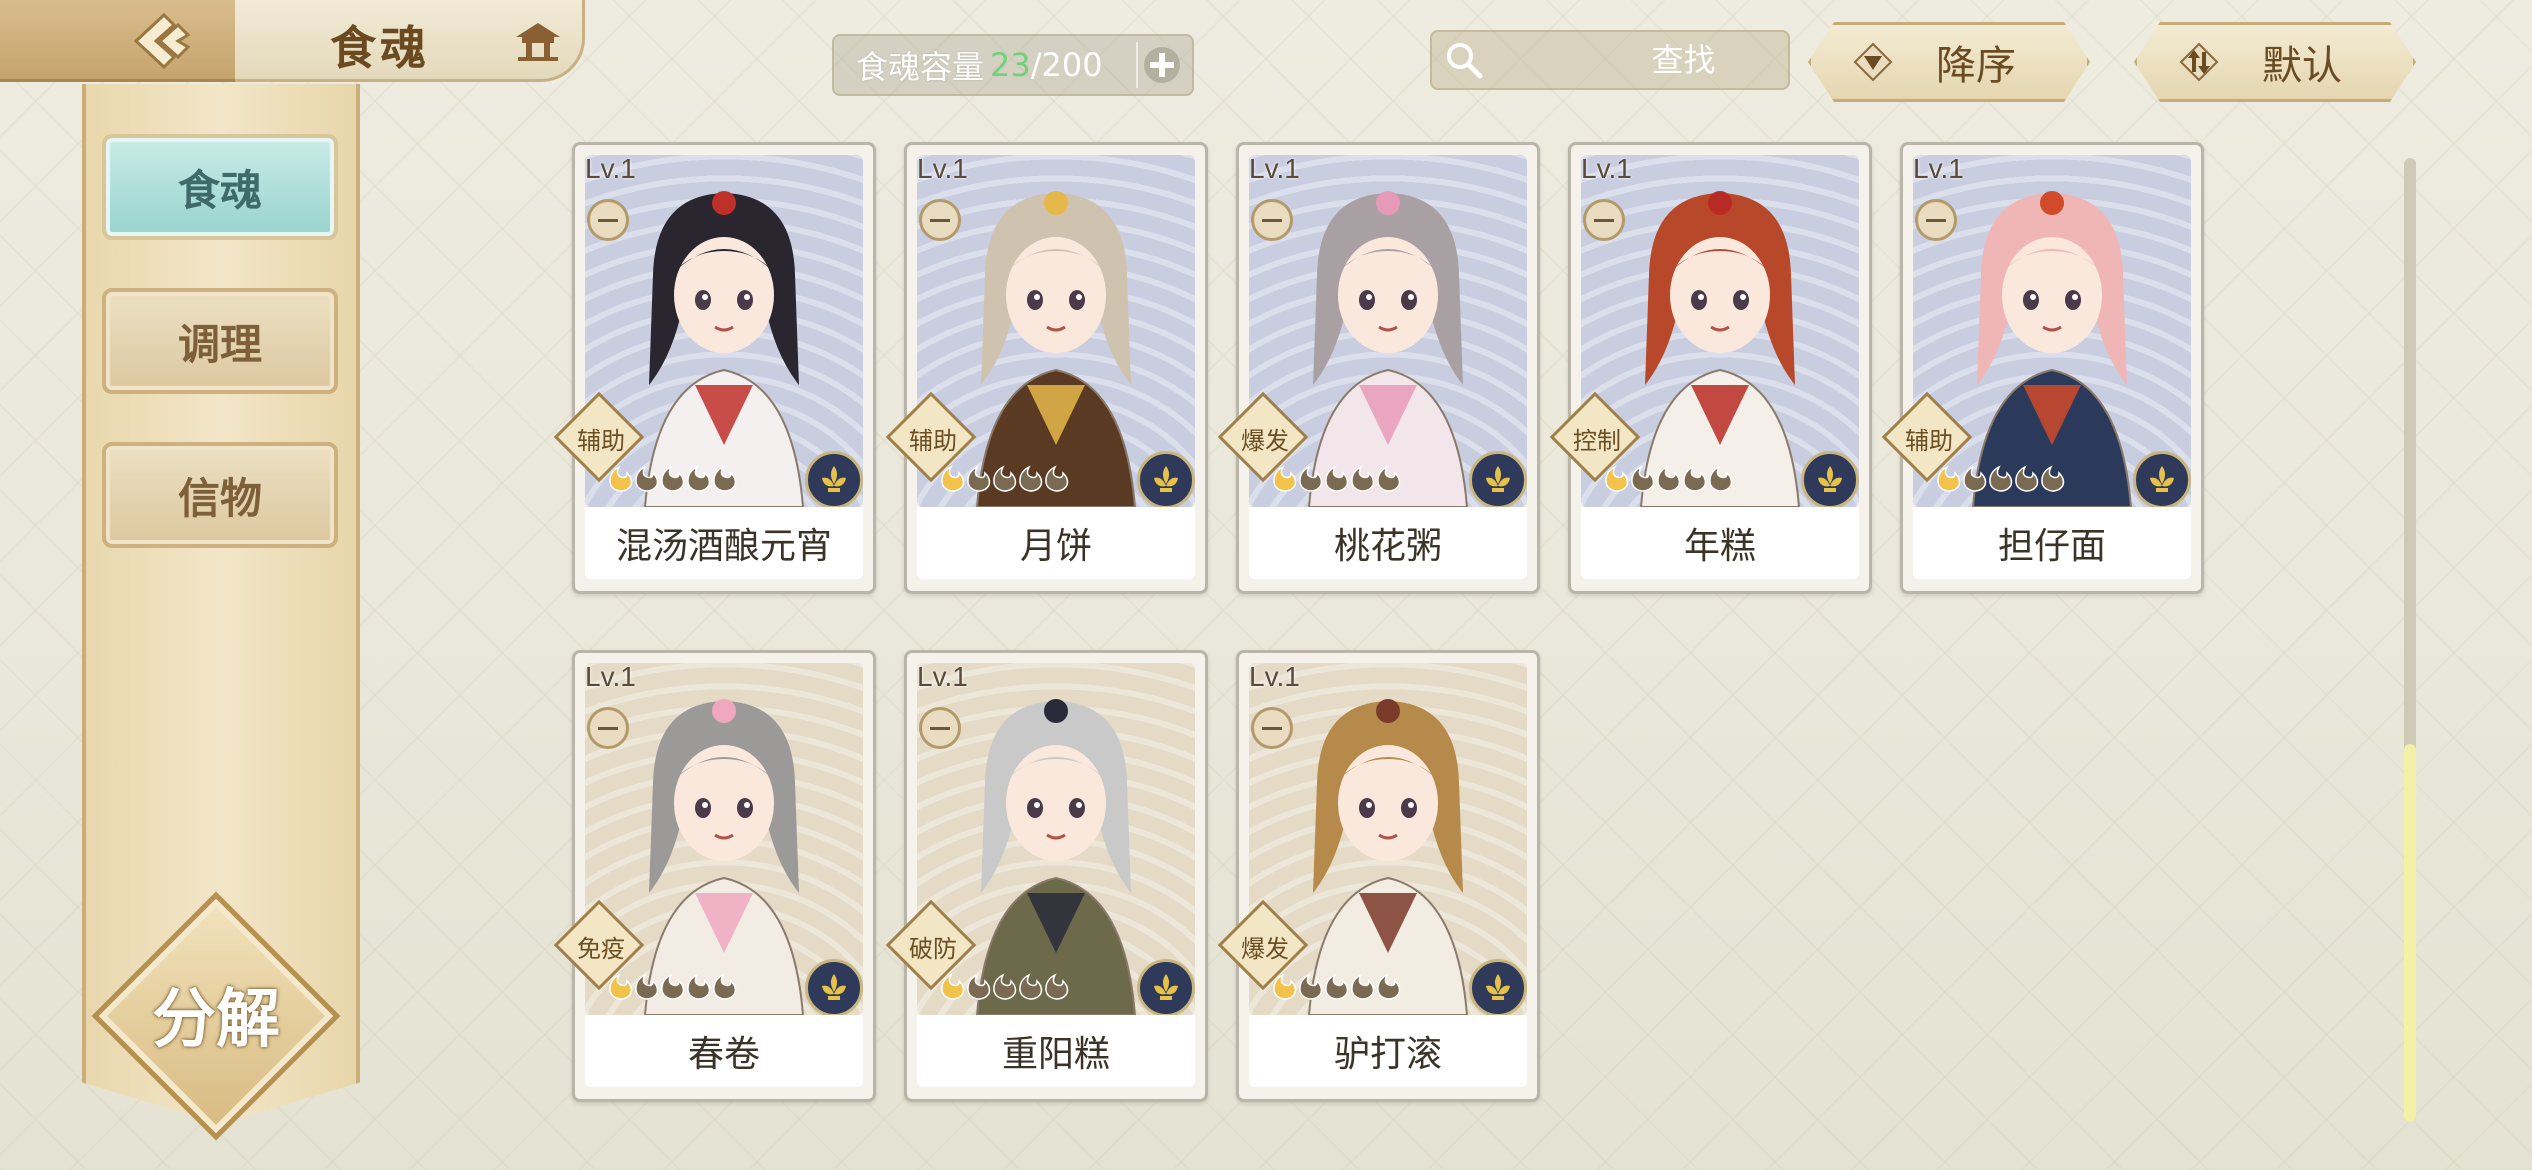  Describe the element at coordinates (2302, 66) in the screenshot. I see `default-sort-label: 默认` at that location.